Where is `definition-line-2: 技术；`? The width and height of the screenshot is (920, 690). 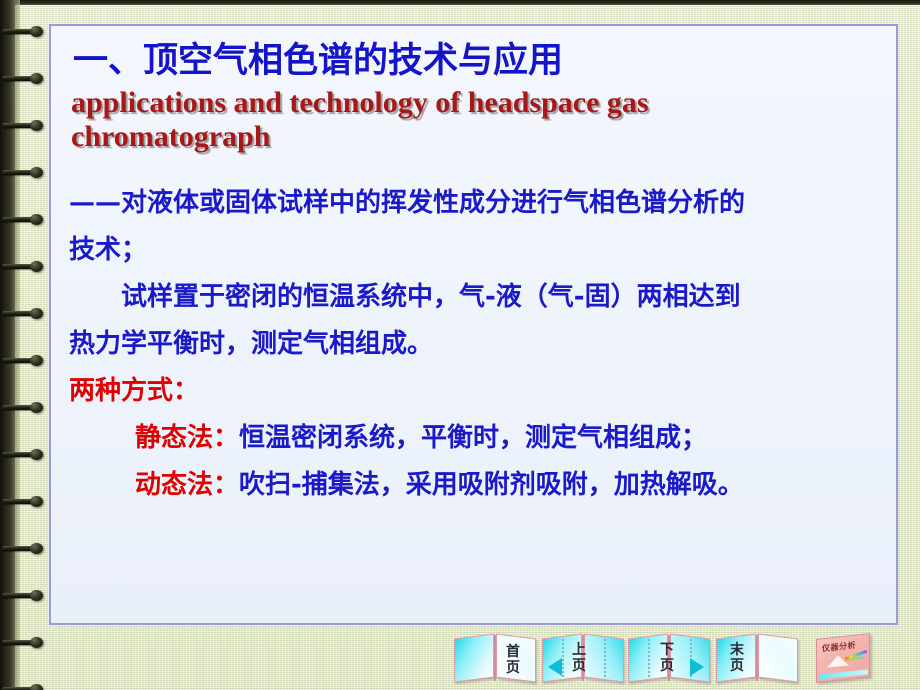 definition-line-2: 技术； is located at coordinates (108, 250).